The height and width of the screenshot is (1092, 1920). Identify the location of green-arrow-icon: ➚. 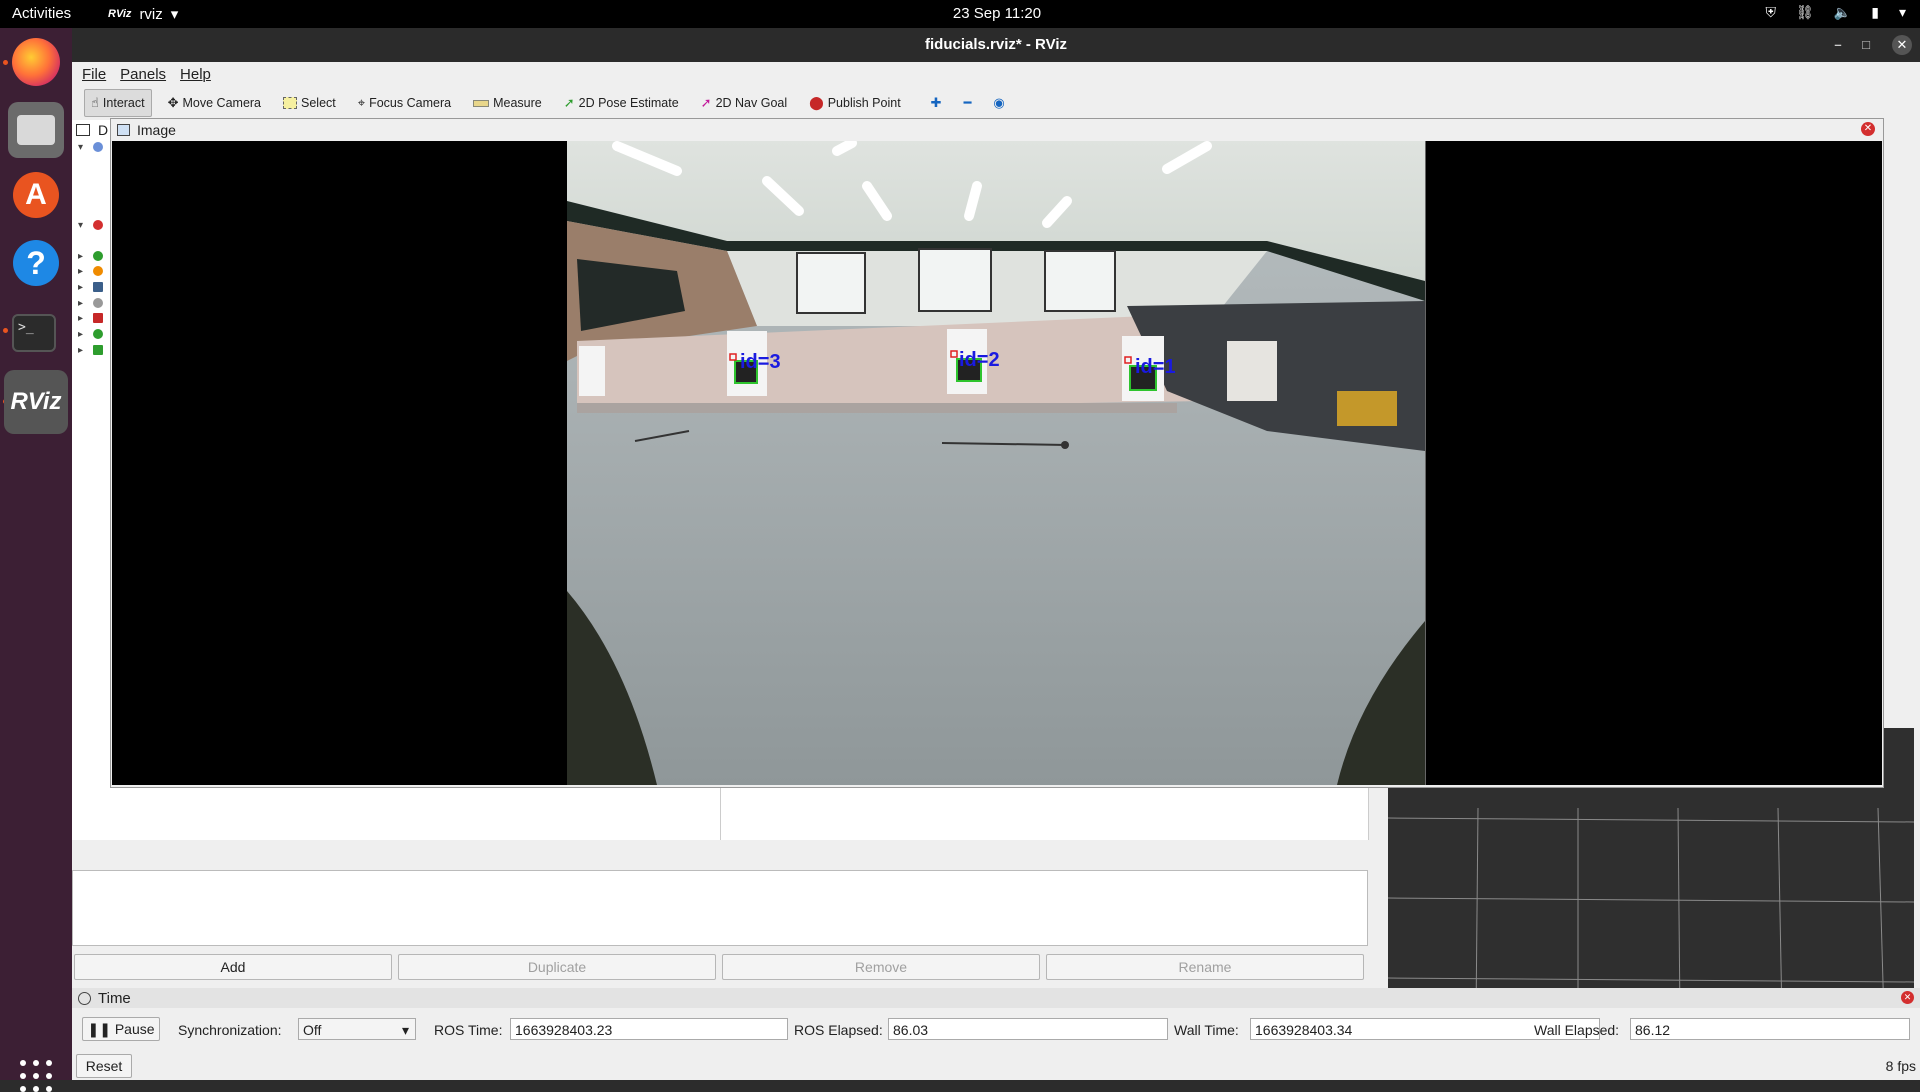
(569, 102).